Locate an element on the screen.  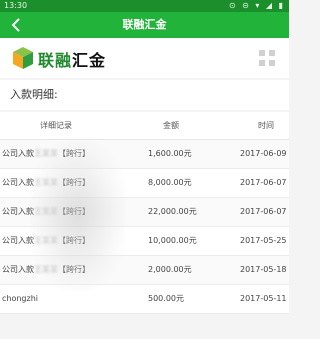
column-header-detail: 详细记录 is located at coordinates (56, 125).